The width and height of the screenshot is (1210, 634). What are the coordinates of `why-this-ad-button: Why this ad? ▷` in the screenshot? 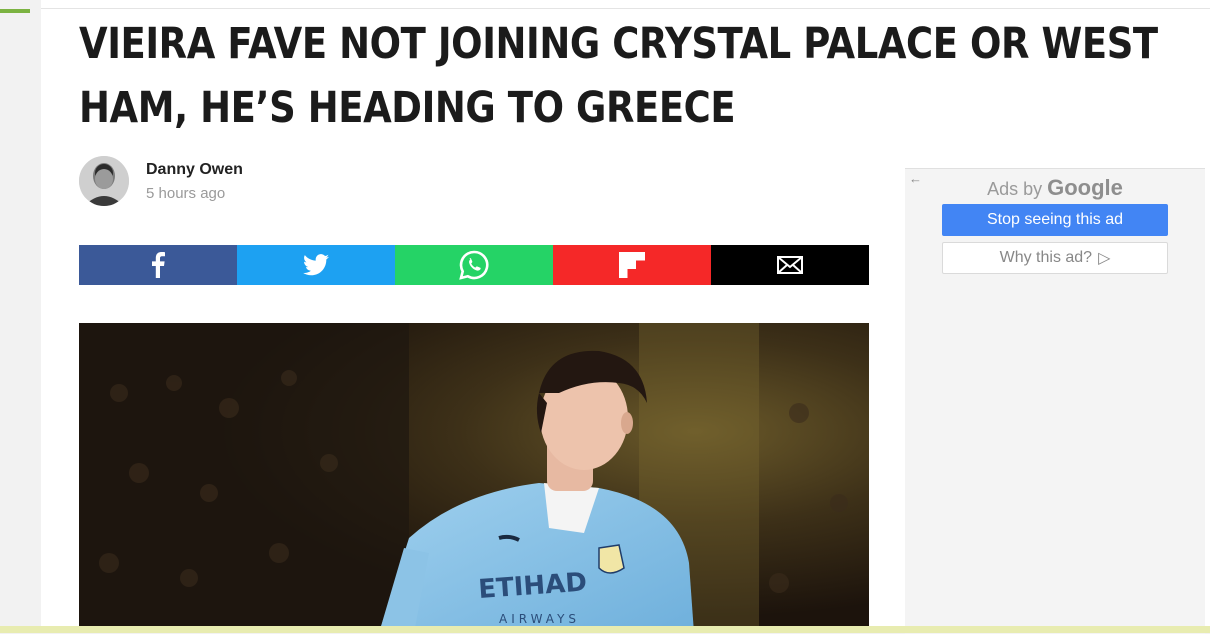 It's located at (1055, 258).